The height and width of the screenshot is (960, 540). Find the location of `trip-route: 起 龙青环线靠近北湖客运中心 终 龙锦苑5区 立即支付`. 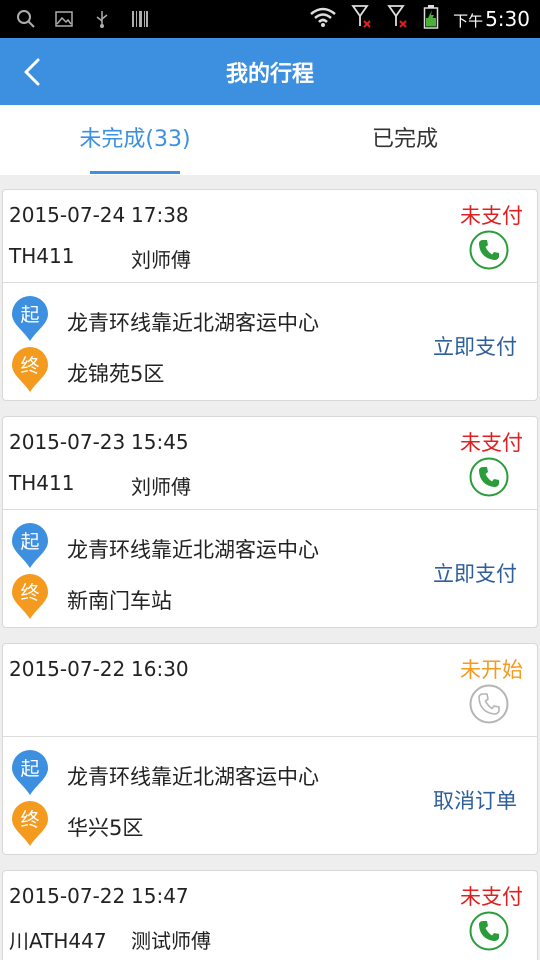

trip-route: 起 龙青环线靠近北湖客运中心 终 龙锦苑5区 立即支付 is located at coordinates (270, 341).